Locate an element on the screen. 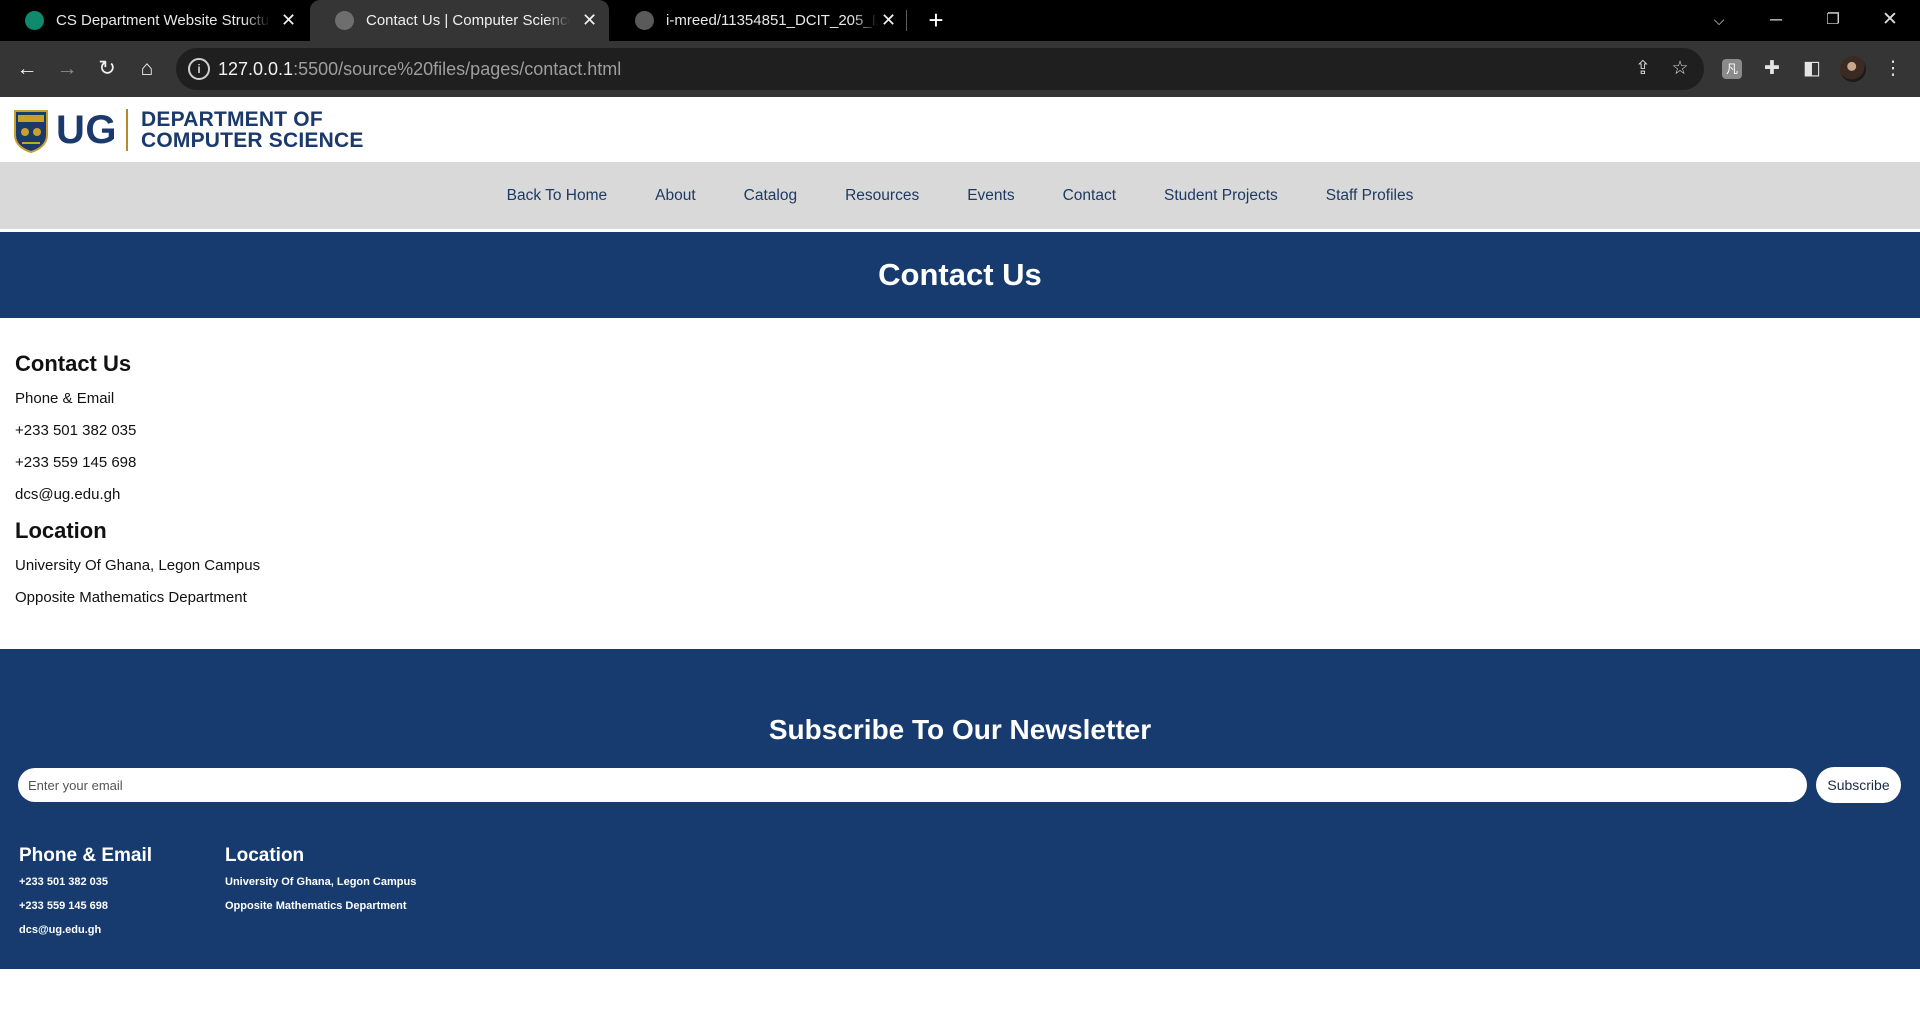 This screenshot has width=1920, height=1020. site-info-icon: i is located at coordinates (199, 69).